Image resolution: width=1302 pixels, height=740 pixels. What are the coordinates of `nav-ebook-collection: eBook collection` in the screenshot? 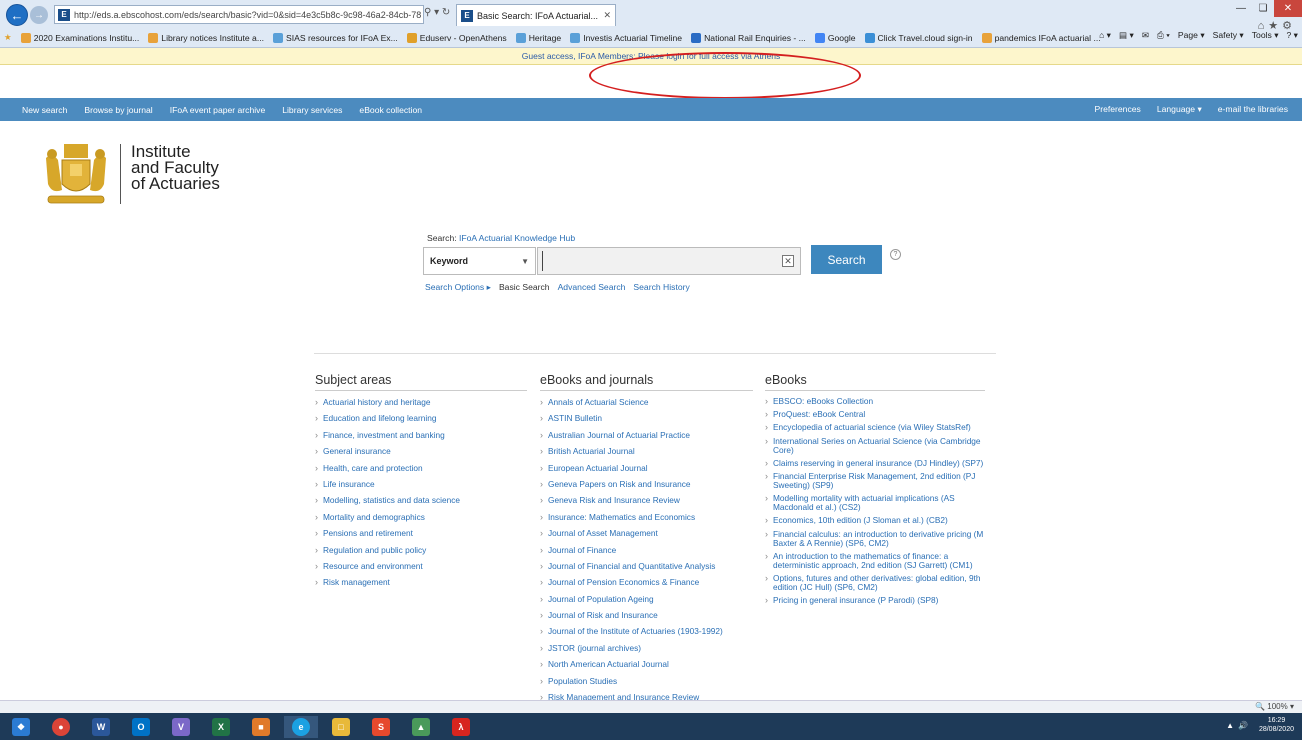 It's located at (390, 110).